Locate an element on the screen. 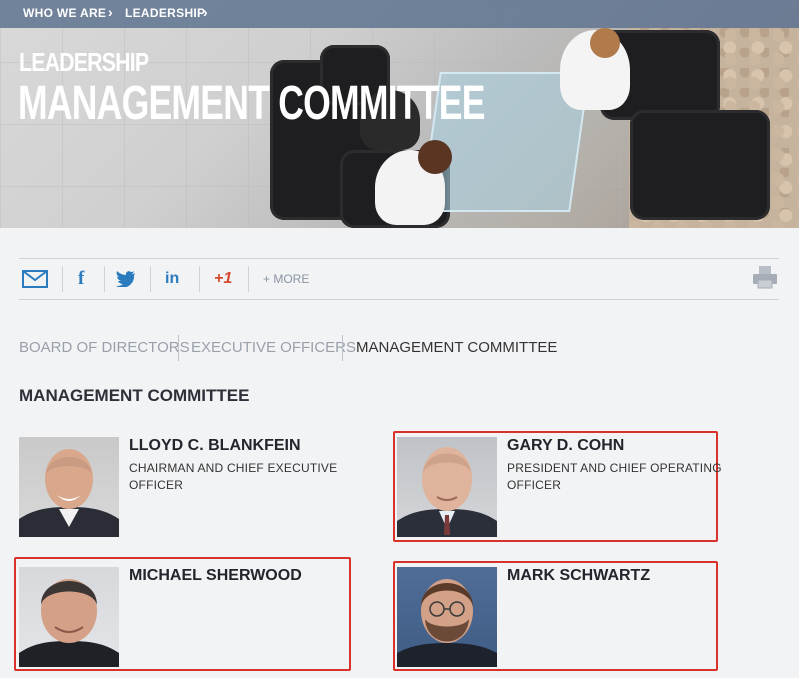  twitter-icon is located at coordinates (125, 279).